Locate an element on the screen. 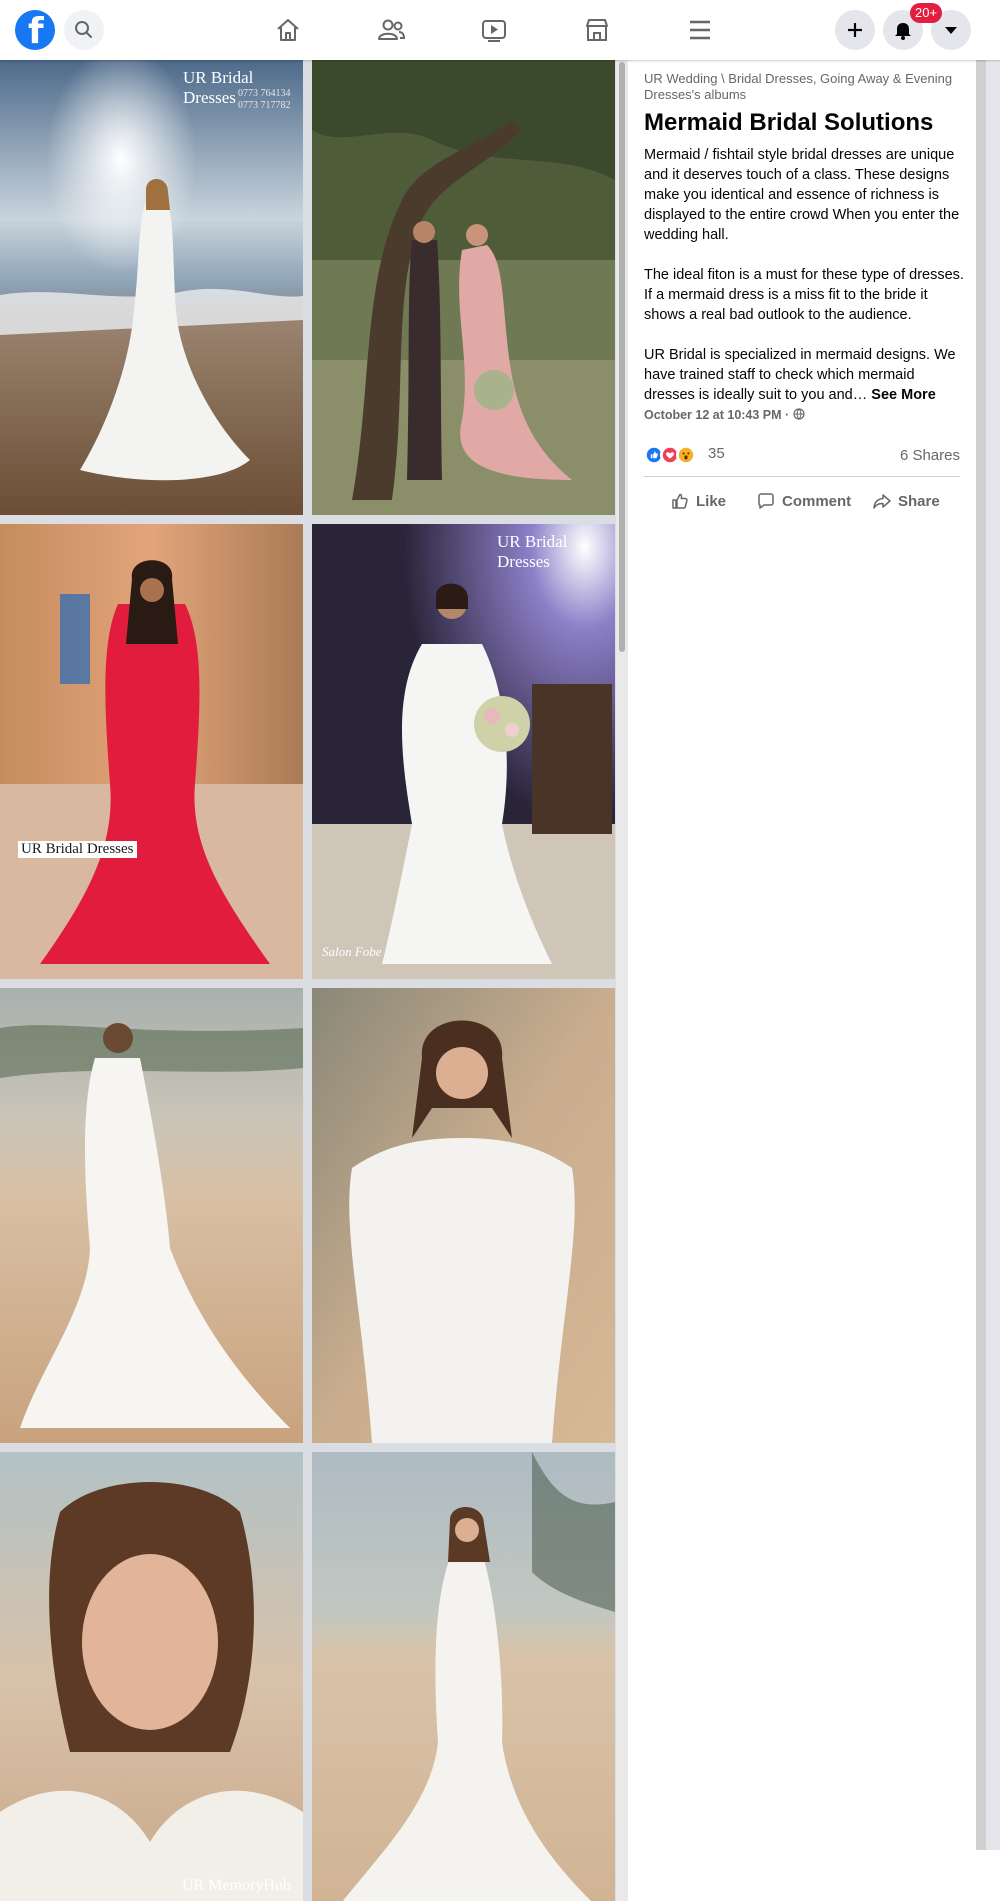  watermark-brand: UR MemoryHub is located at coordinates (236, 1885).